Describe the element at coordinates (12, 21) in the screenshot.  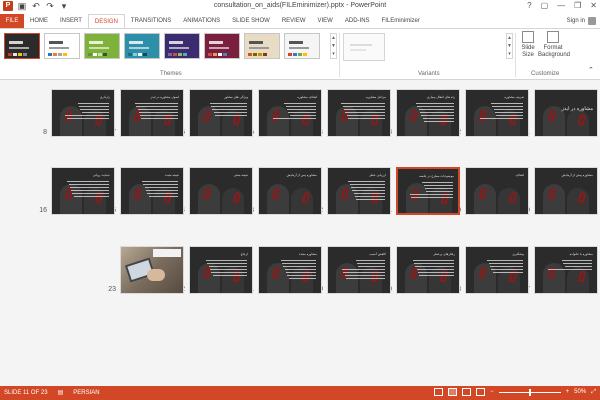
I see `tab-file: FILE` at that location.